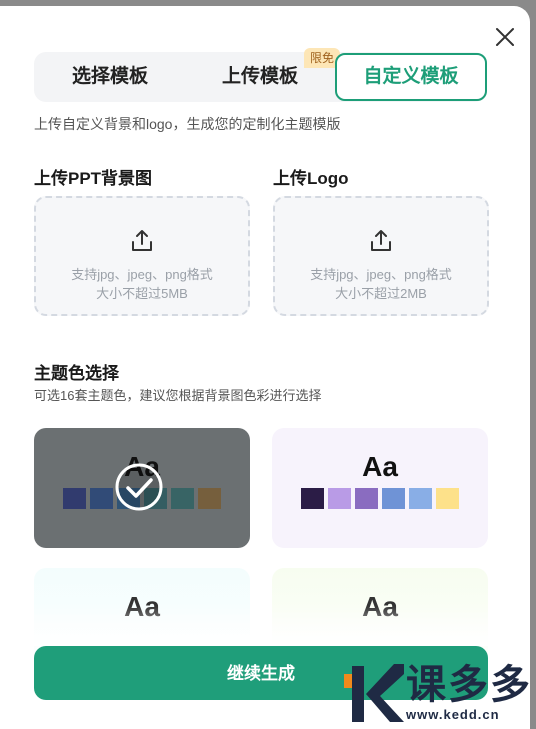 The height and width of the screenshot is (729, 536). I want to click on tab-custom-template: 自定义模板, so click(411, 77).